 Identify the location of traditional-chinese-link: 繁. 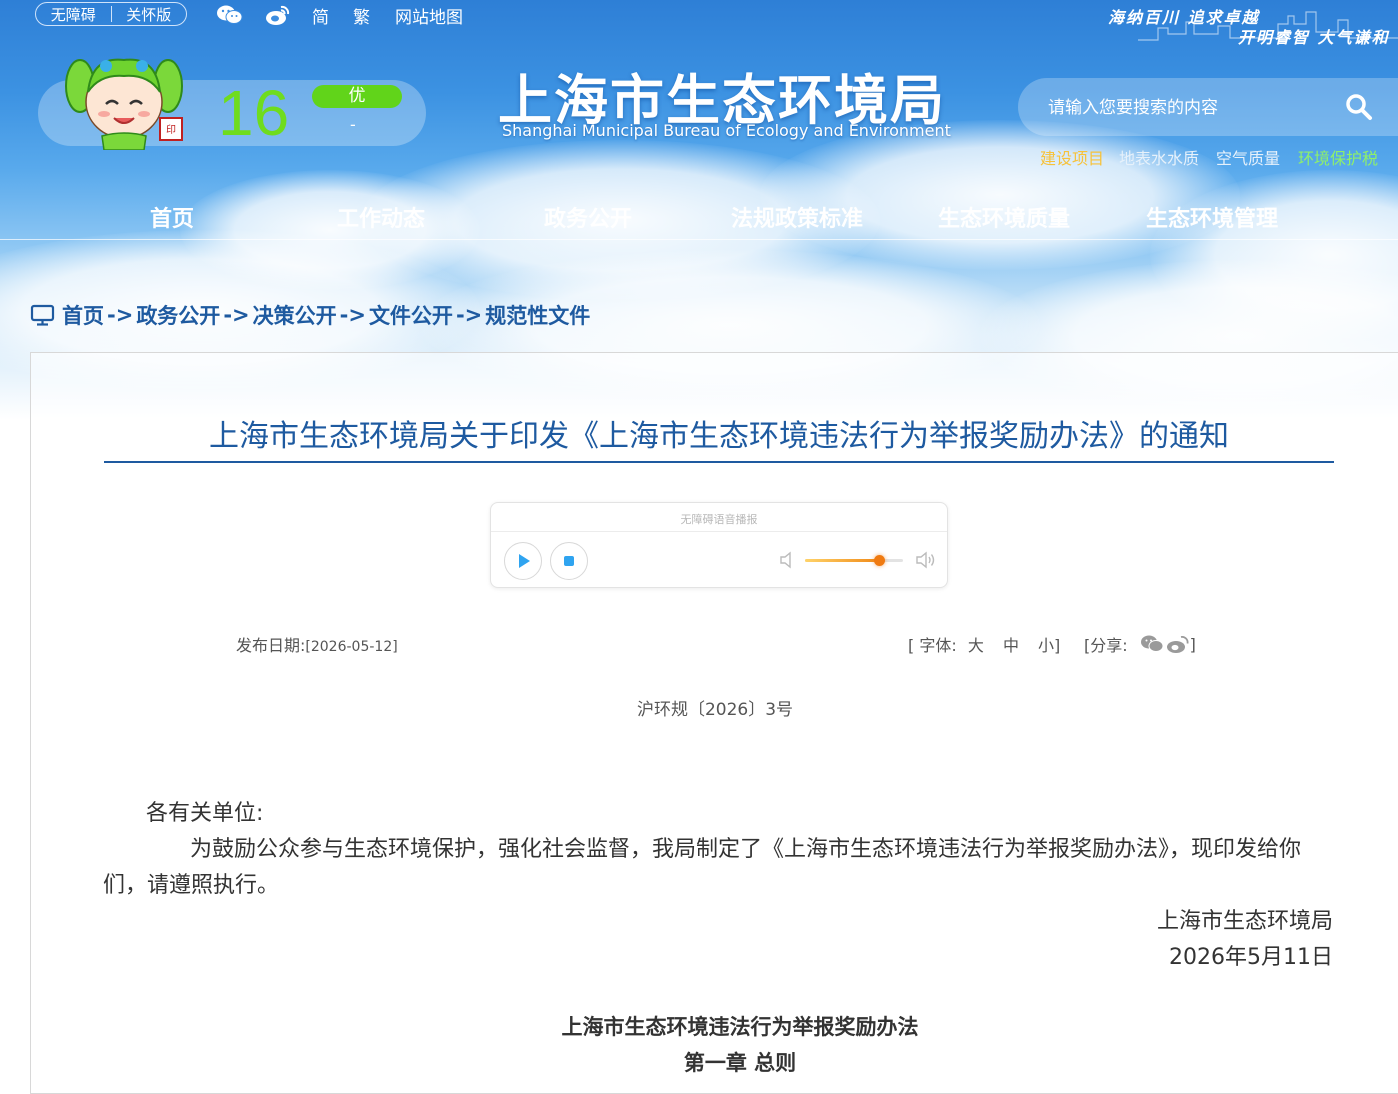
(361, 15).